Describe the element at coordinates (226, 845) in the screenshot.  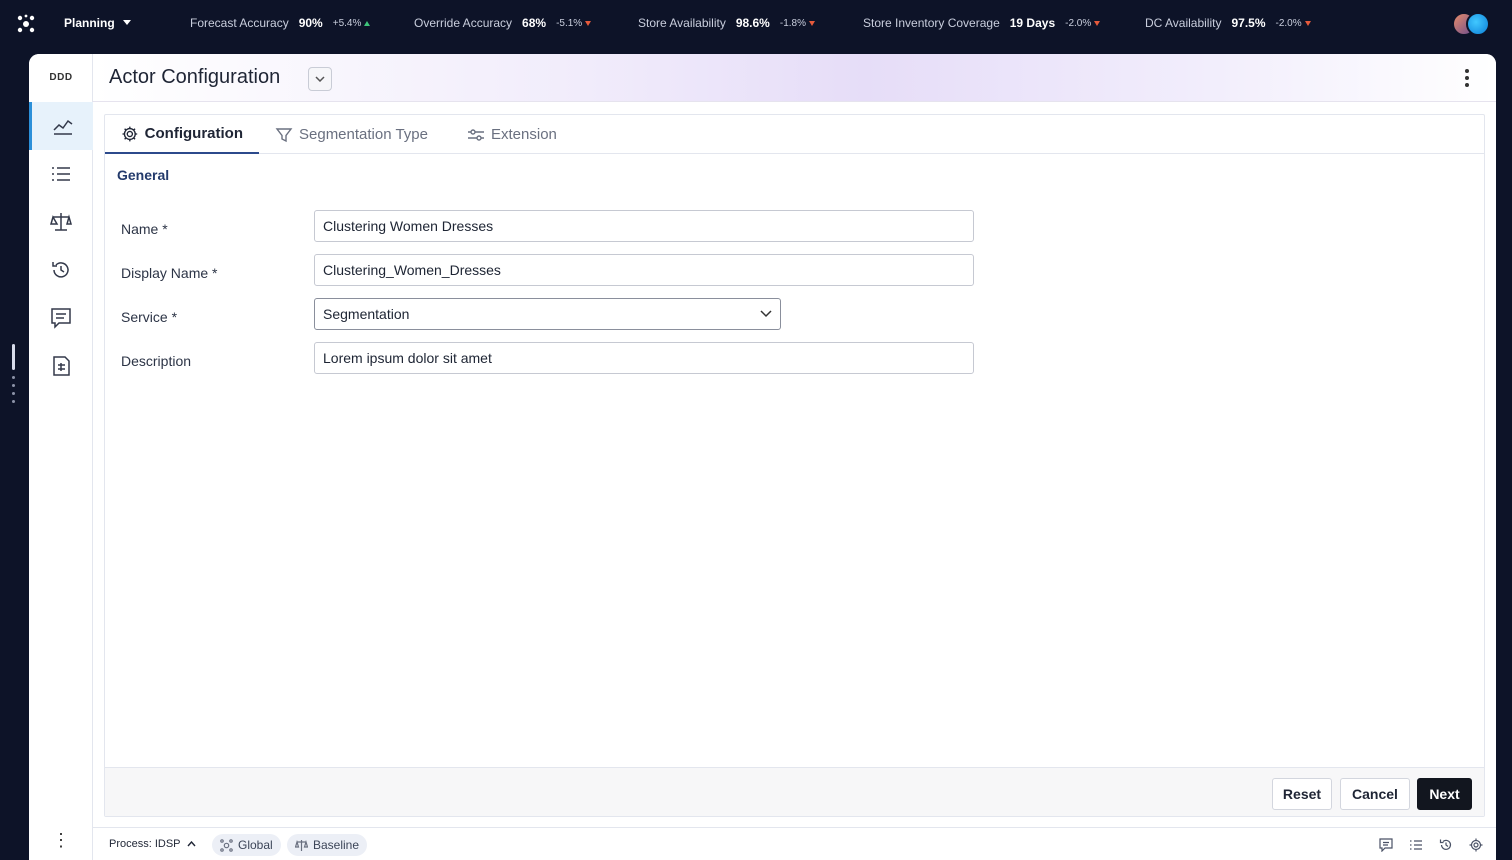
I see `network-icon` at that location.